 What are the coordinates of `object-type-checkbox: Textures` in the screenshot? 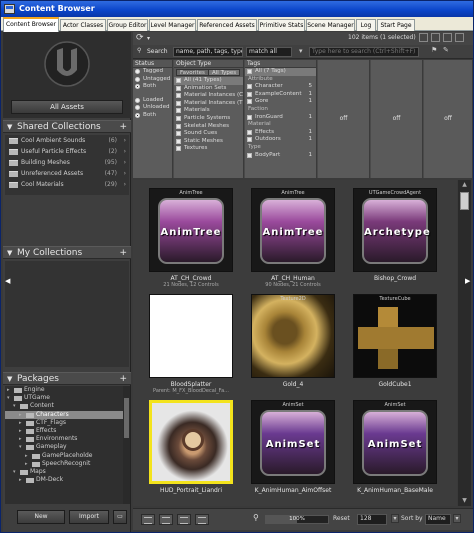 It's located at (208, 149).